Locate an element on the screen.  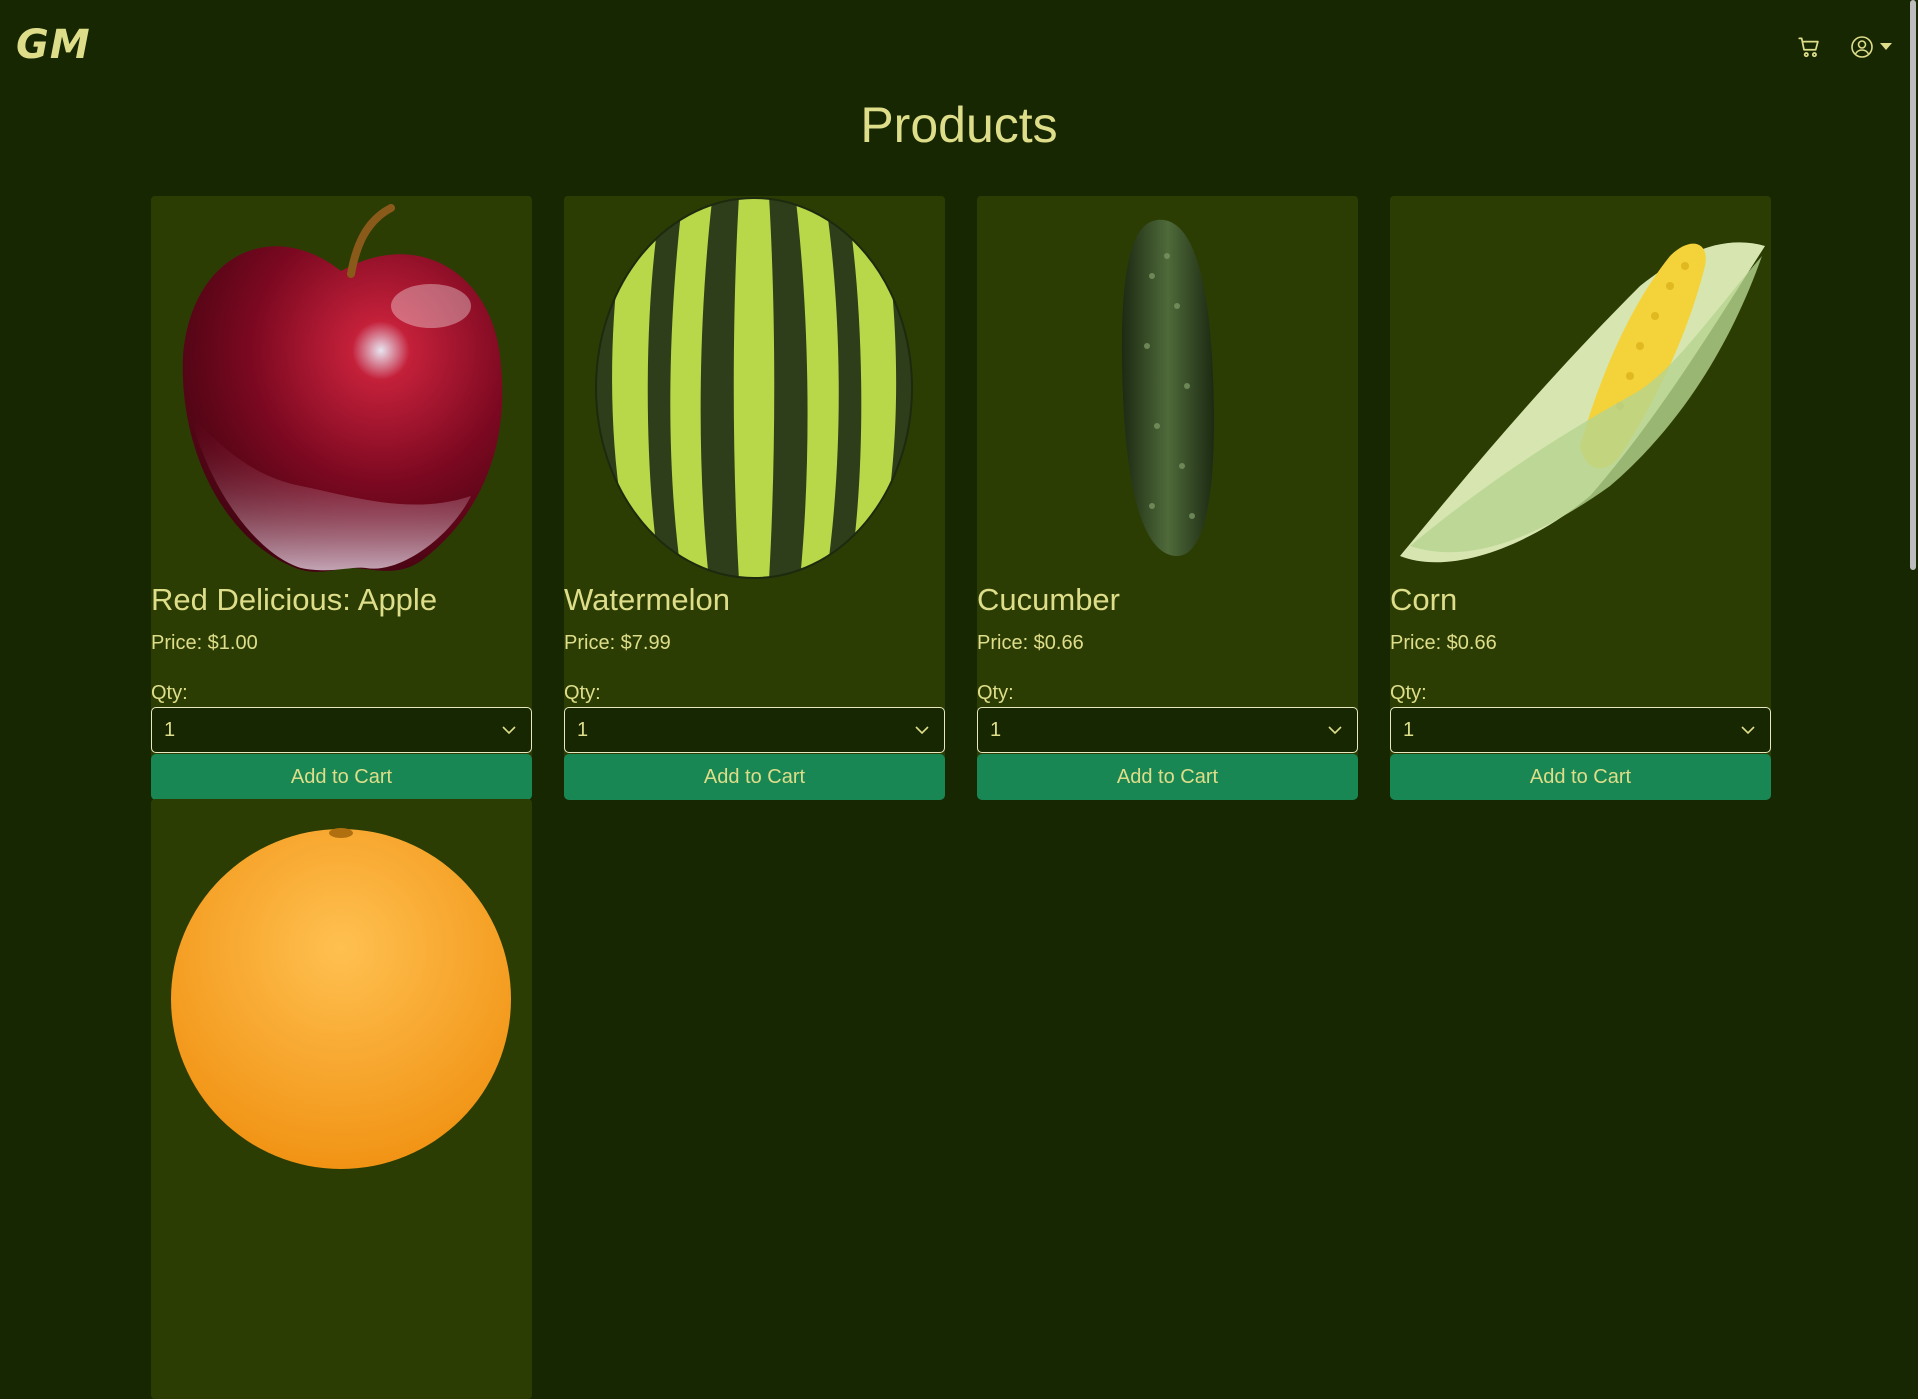
product-name: Red Delicious: Apple is located at coordinates (294, 599).